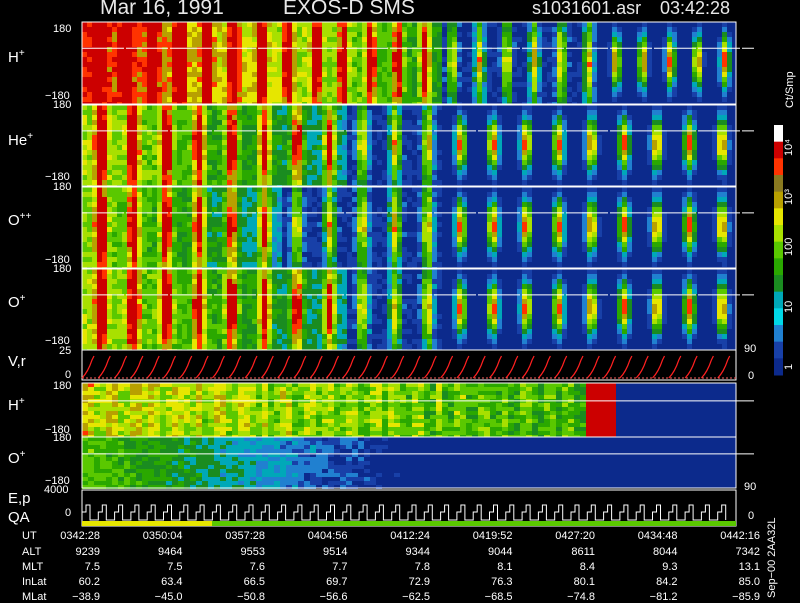 Image resolution: width=800 pixels, height=603 pixels. I want to click on footer-cell: 0434:48, so click(648, 536).